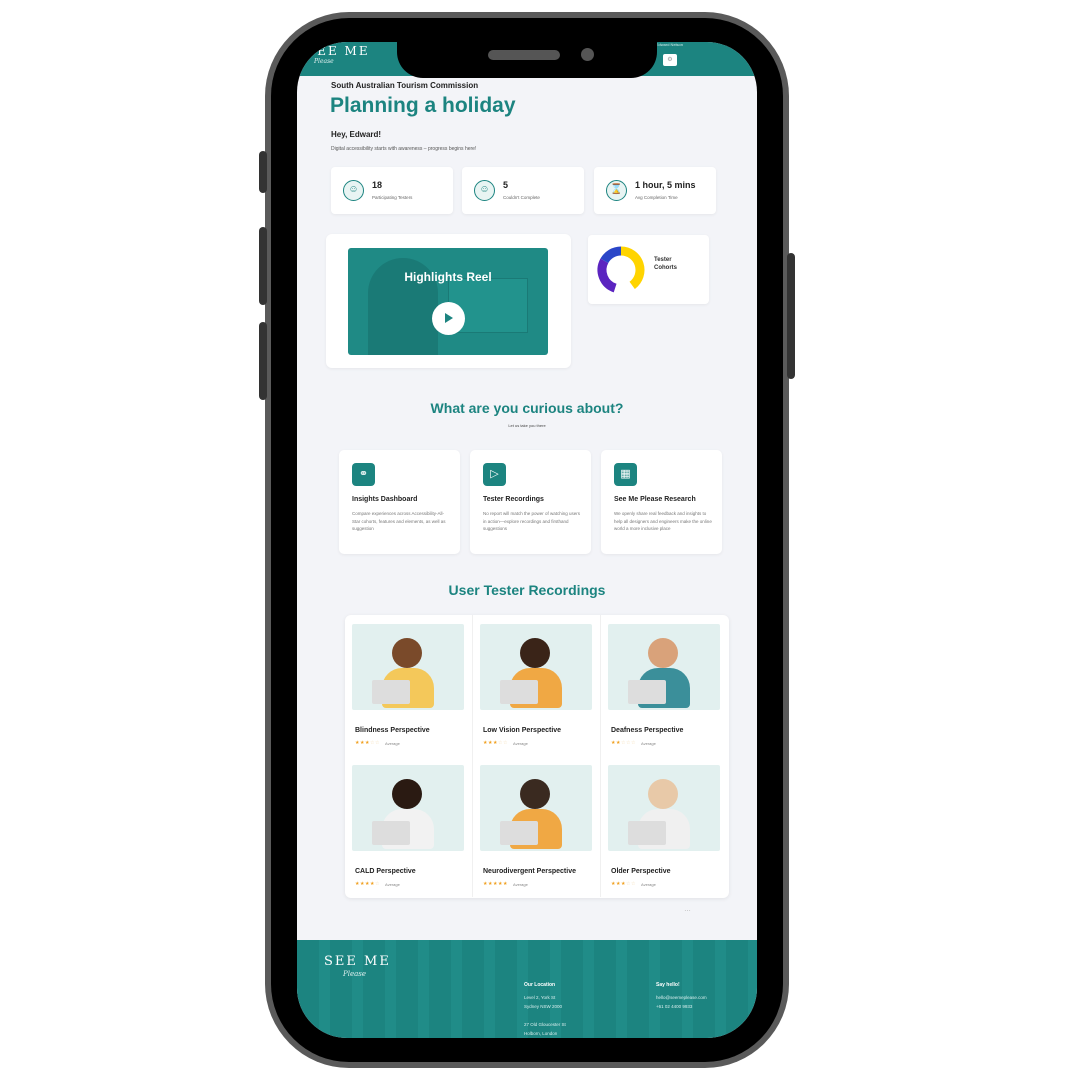  I want to click on recording-card: CALD Perspective ★★★★☆ Average, so click(409, 826).